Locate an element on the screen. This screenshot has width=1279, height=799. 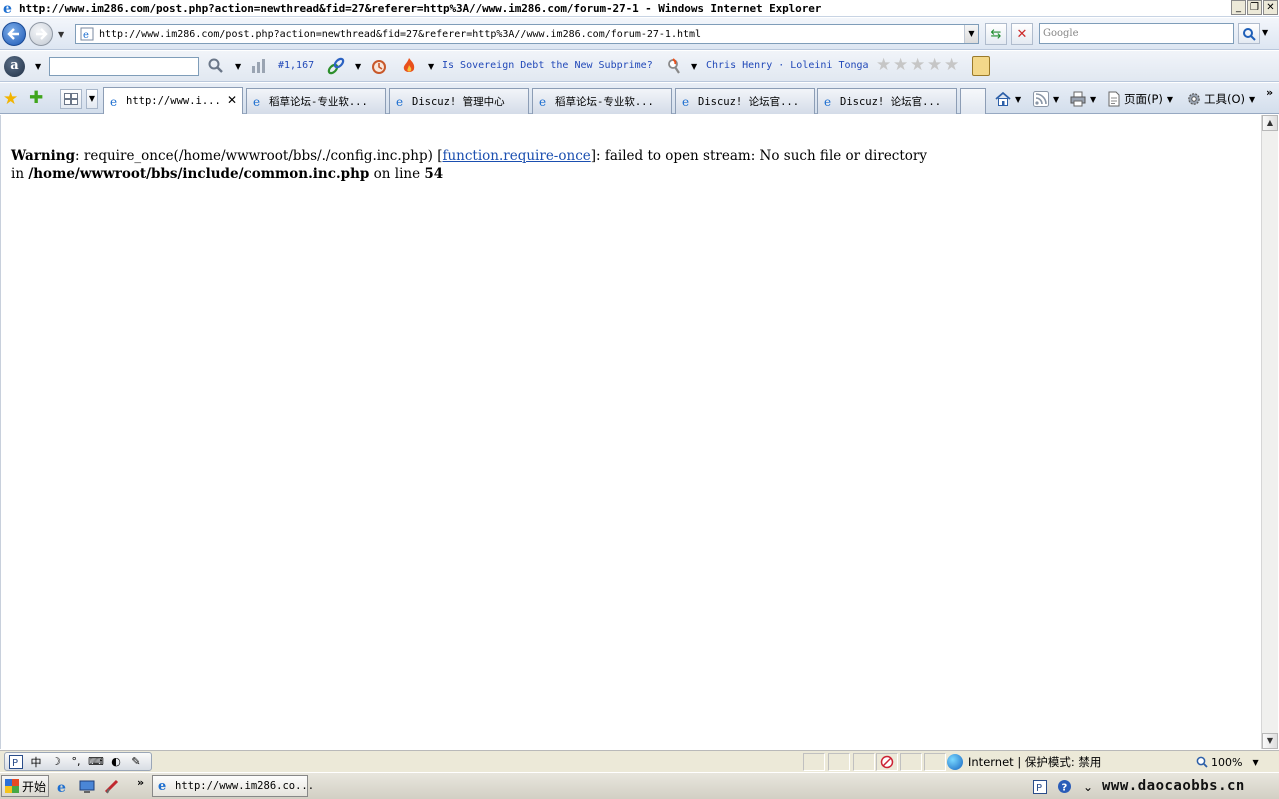
search-options-dropdown: ▼ is located at coordinates (1265, 32).